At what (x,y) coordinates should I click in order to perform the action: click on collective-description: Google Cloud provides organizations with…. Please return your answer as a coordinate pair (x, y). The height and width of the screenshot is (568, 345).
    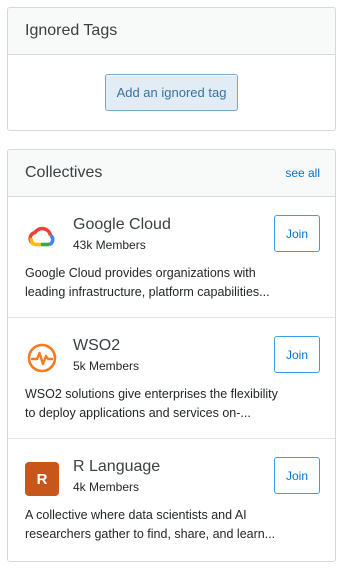
    Looking at the image, I should click on (171, 283).